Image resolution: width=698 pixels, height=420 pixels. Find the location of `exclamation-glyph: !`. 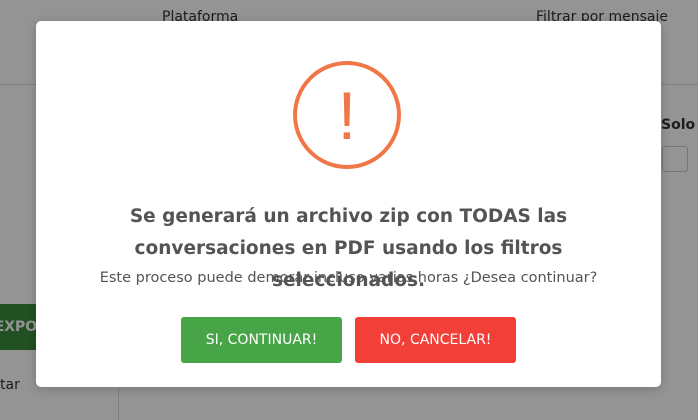

exclamation-glyph: ! is located at coordinates (347, 116).